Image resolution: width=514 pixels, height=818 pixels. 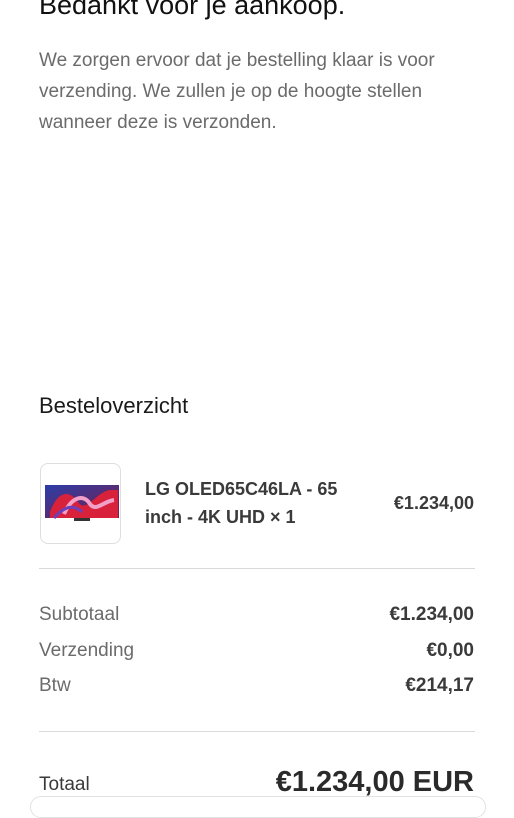 I want to click on tv-product-image, so click(x=82, y=503).